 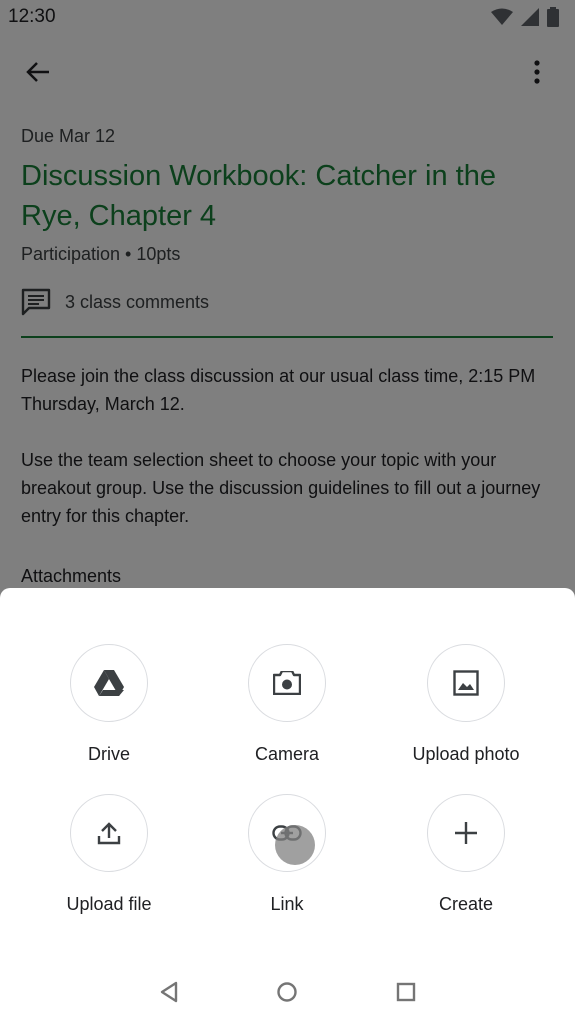 I want to click on square-recents-icon, so click(x=406, y=992).